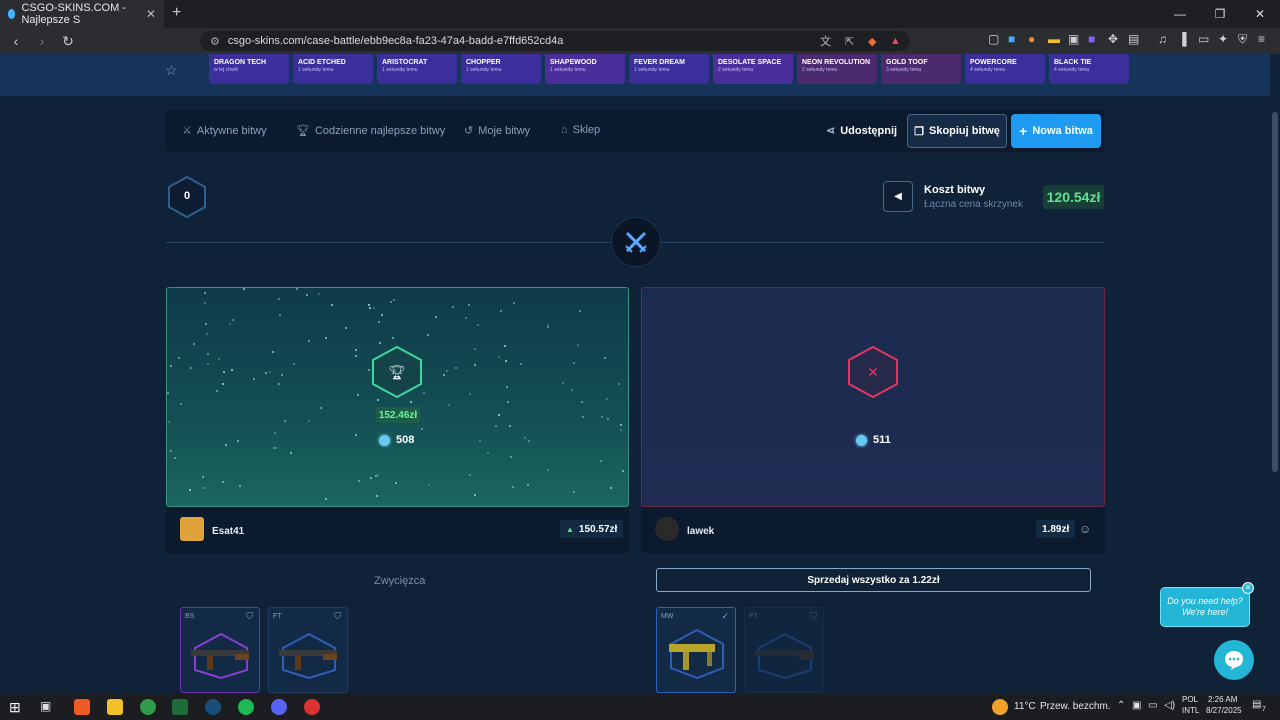  Describe the element at coordinates (669, 69) in the screenshot. I see `case-tile: FEVER DREAM 1 sekundę temu` at that location.